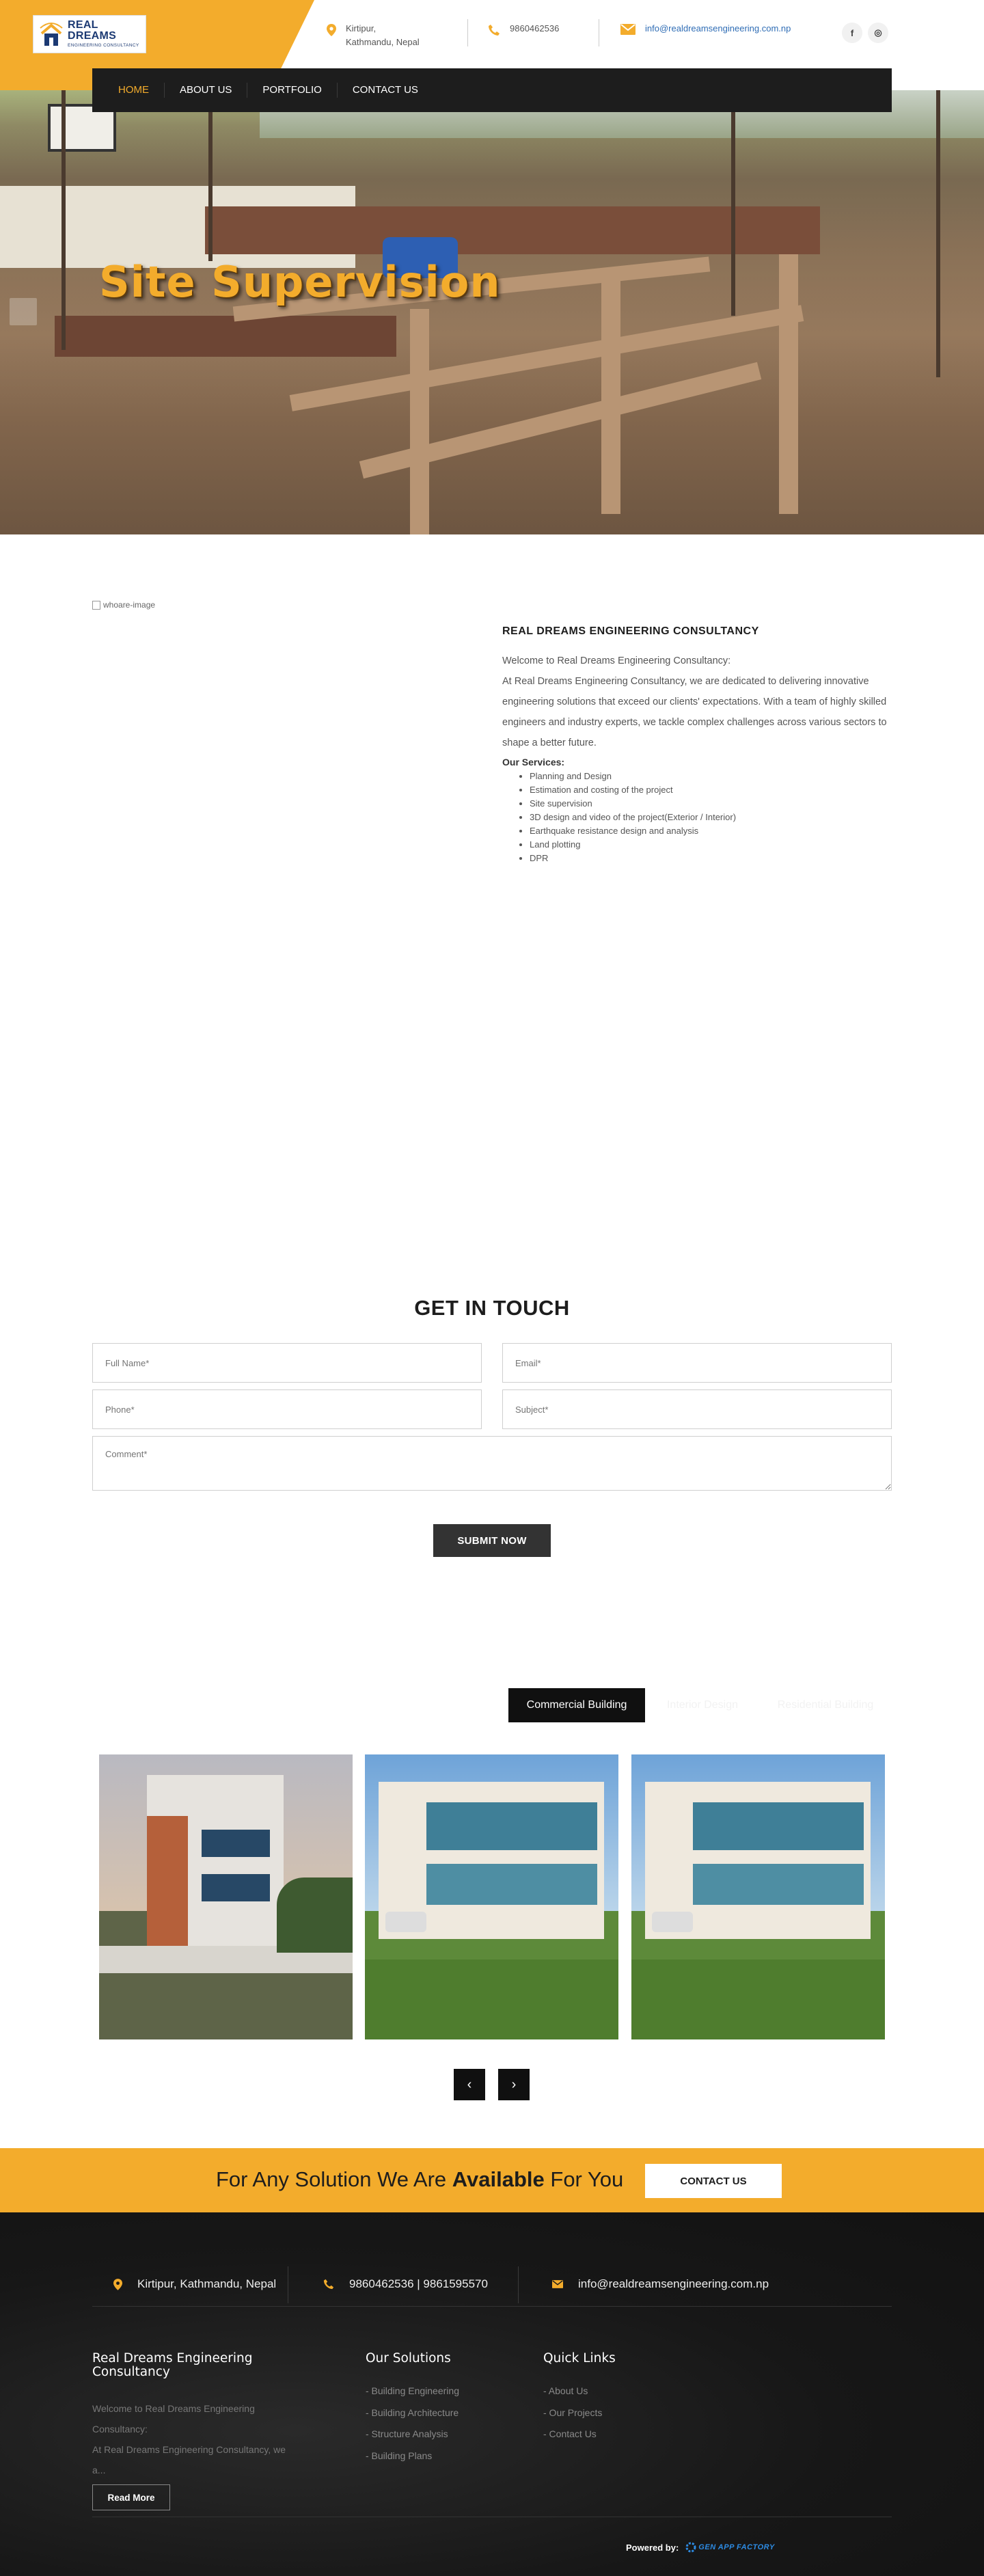 The height and width of the screenshot is (2576, 984). I want to click on gear-icon, so click(690, 2547).